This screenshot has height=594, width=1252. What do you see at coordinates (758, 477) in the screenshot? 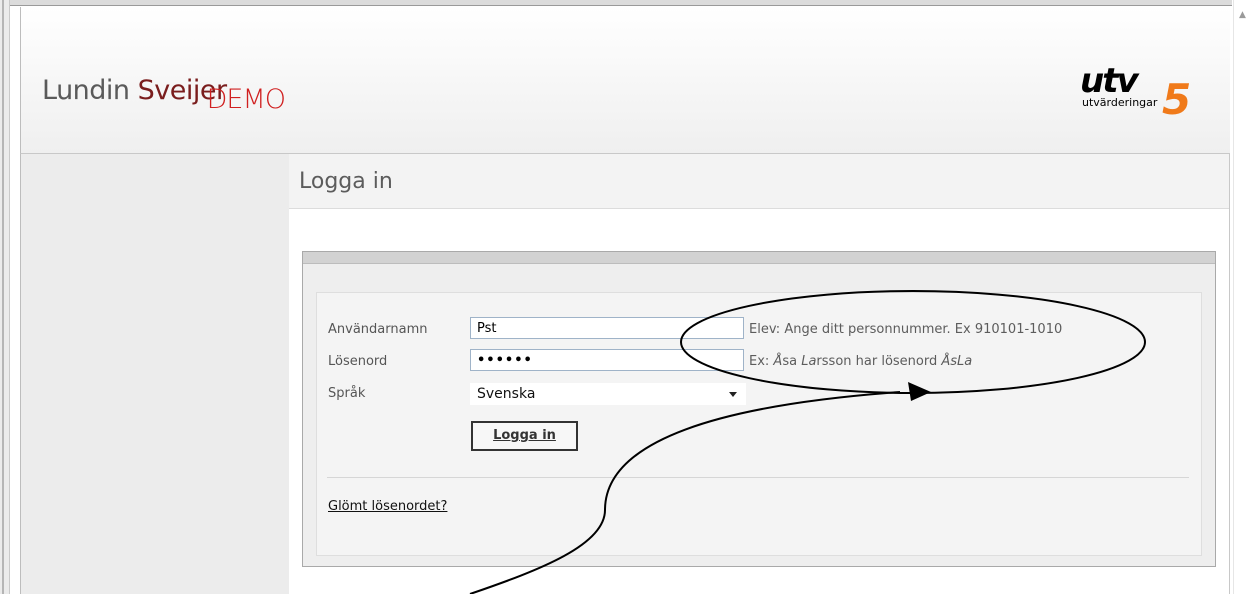
I see `form-divider` at bounding box center [758, 477].